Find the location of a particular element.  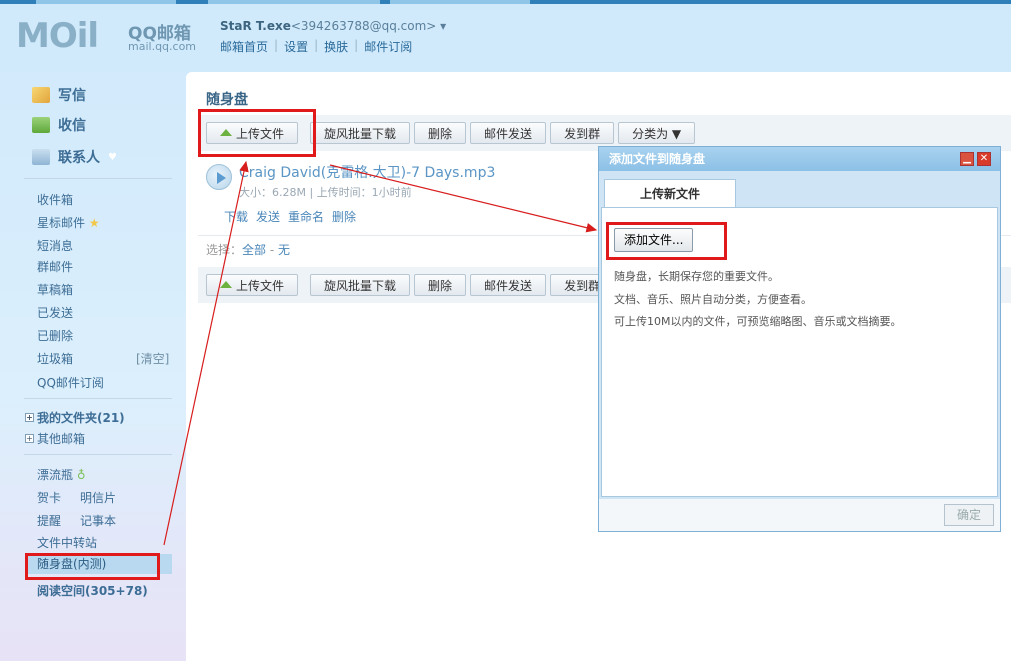

sidebar-item-spam: 垃圾箱 is located at coordinates (55, 358).